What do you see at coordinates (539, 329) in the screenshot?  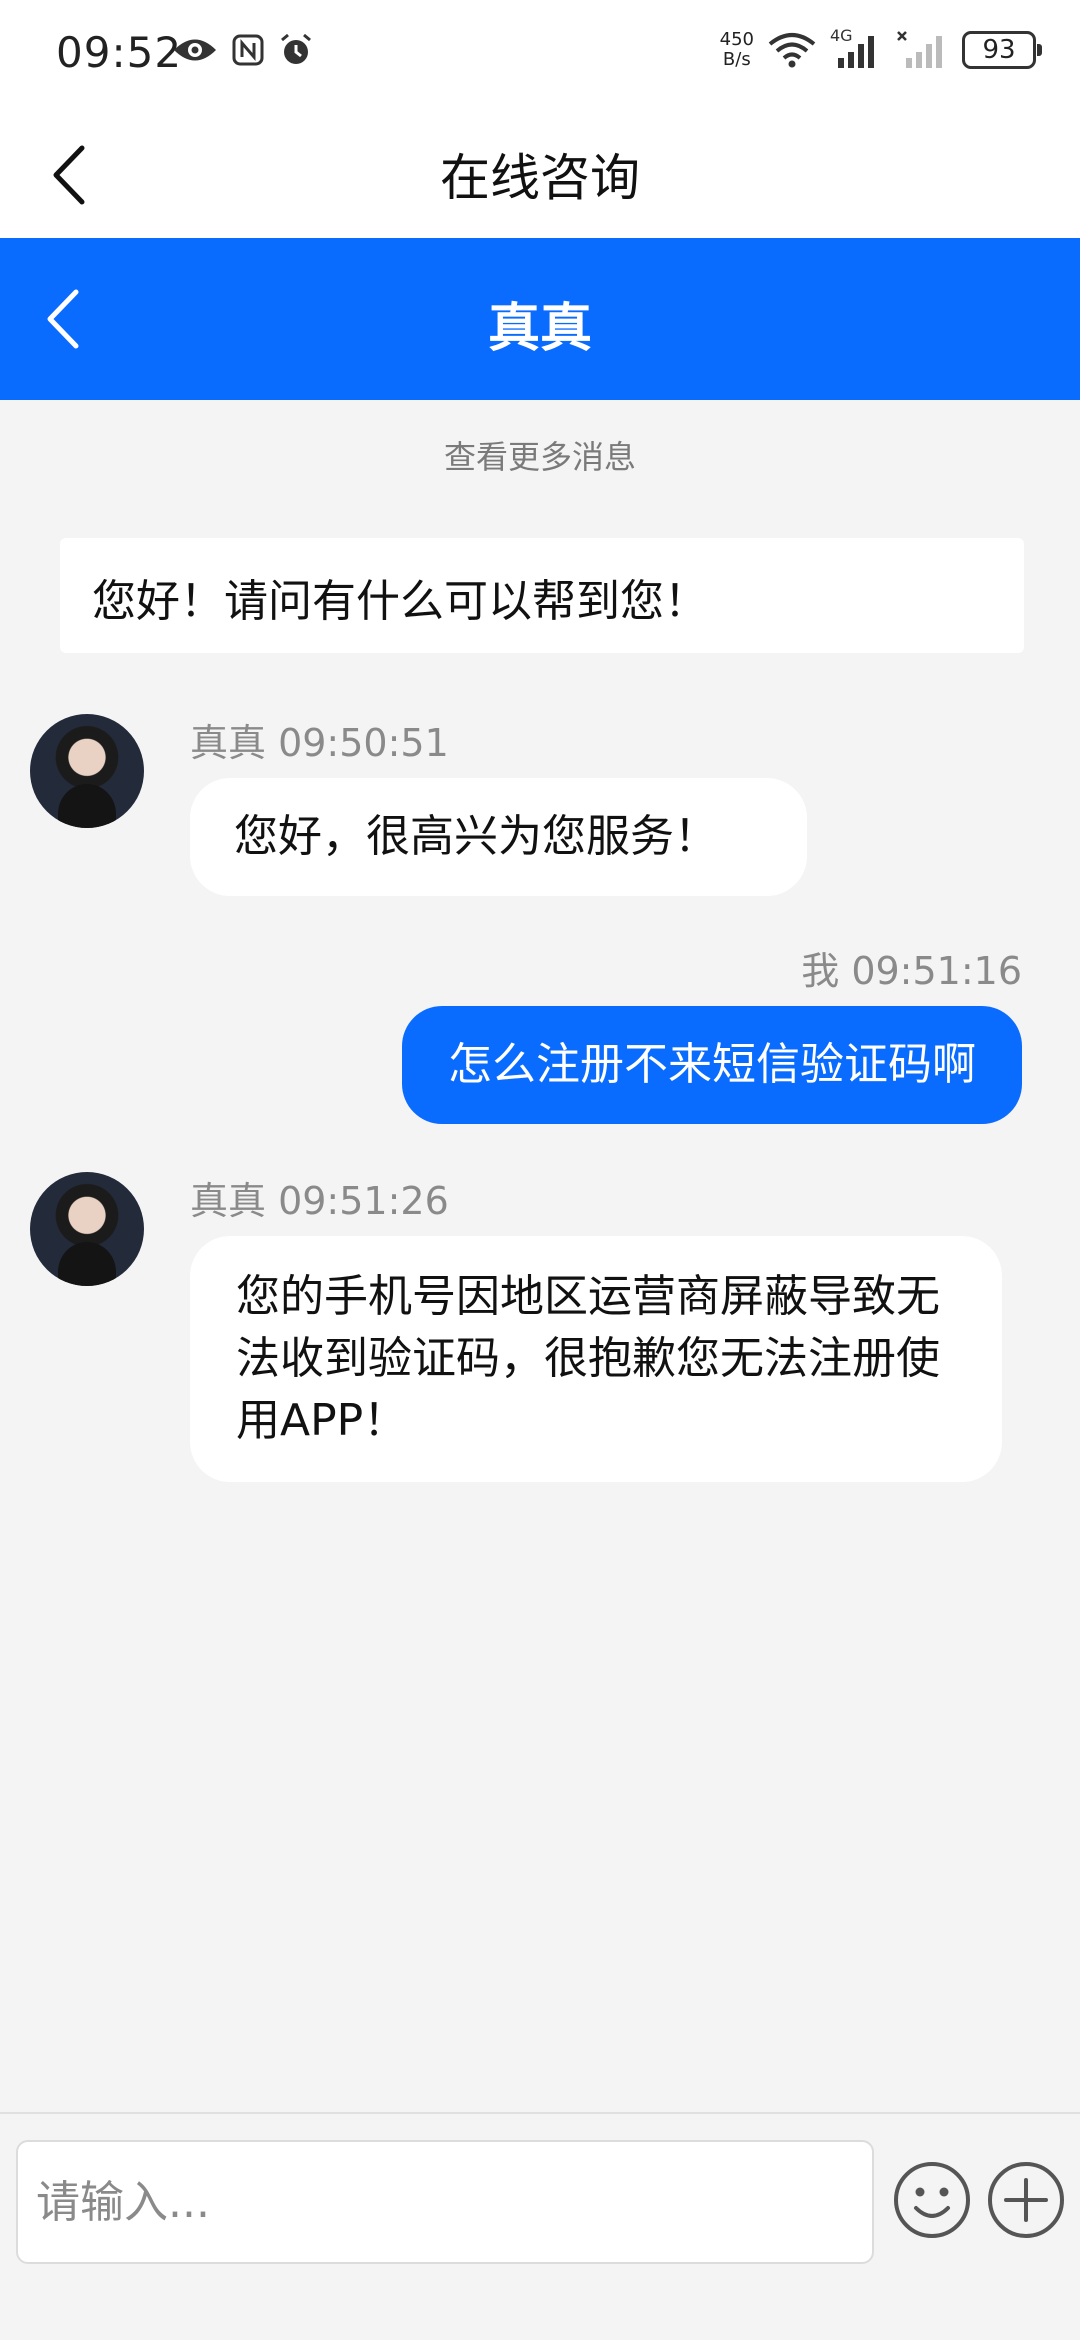 I see `chat-title: 真真` at bounding box center [539, 329].